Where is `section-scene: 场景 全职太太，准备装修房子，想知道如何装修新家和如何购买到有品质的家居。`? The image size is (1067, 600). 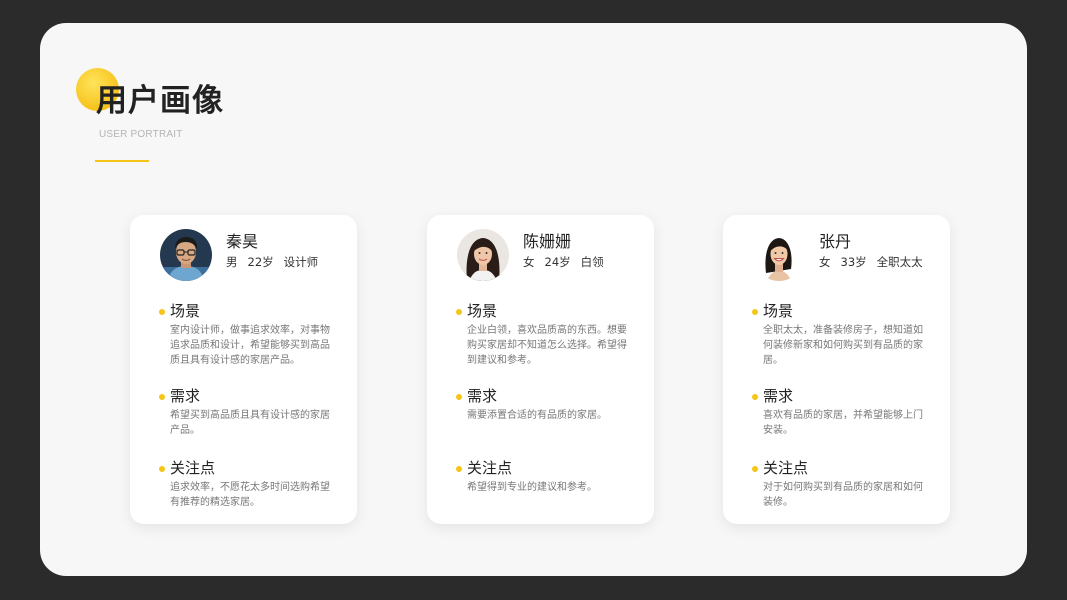 section-scene: 场景 全职太太，准备装修房子，想知道如何装修新家和如何购买到有品质的家居。 is located at coordinates (838, 336).